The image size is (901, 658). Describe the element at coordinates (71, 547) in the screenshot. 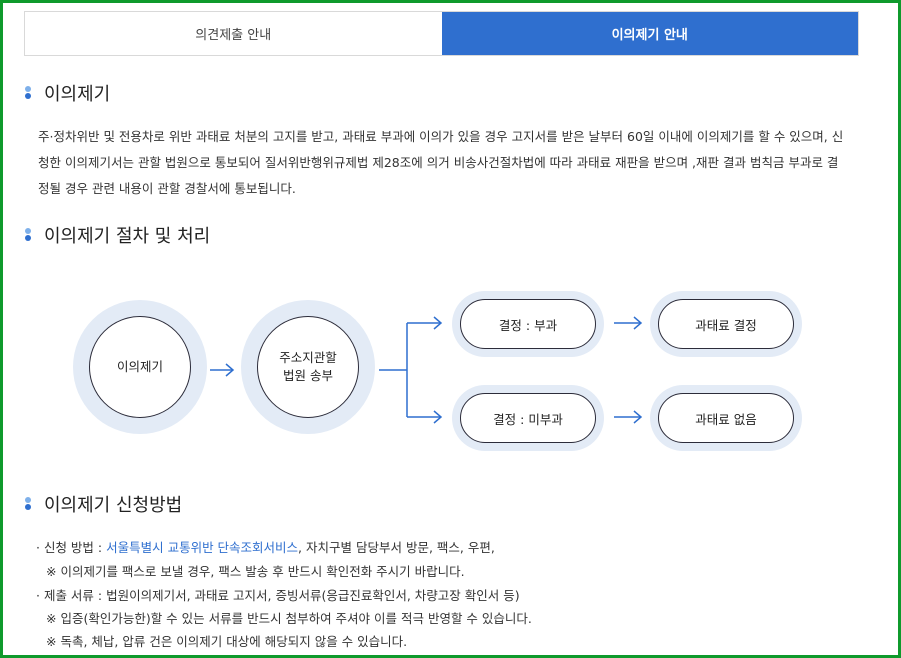

I see `list-item-label: · 신청 방법 :` at that location.